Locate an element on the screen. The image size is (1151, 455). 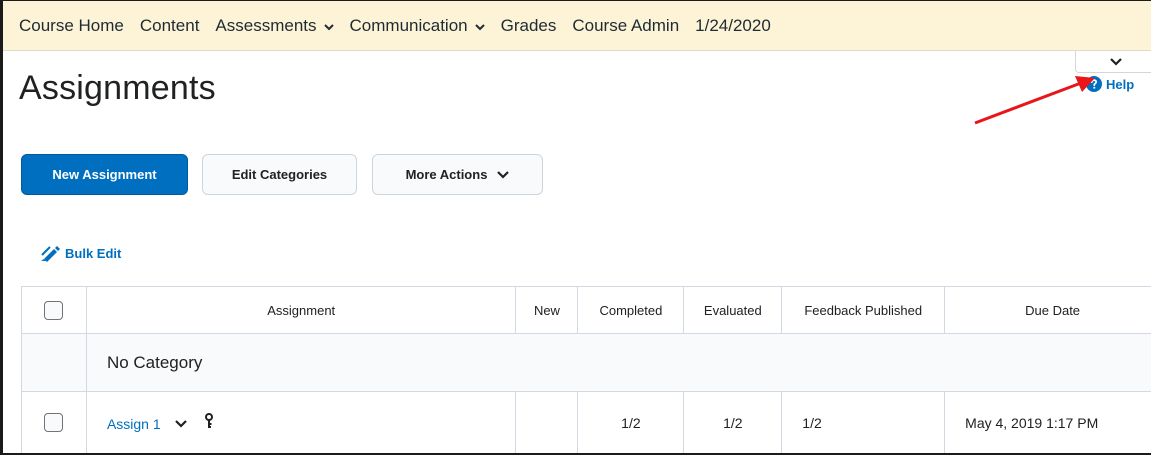
button-label: More Actions is located at coordinates (446, 174).